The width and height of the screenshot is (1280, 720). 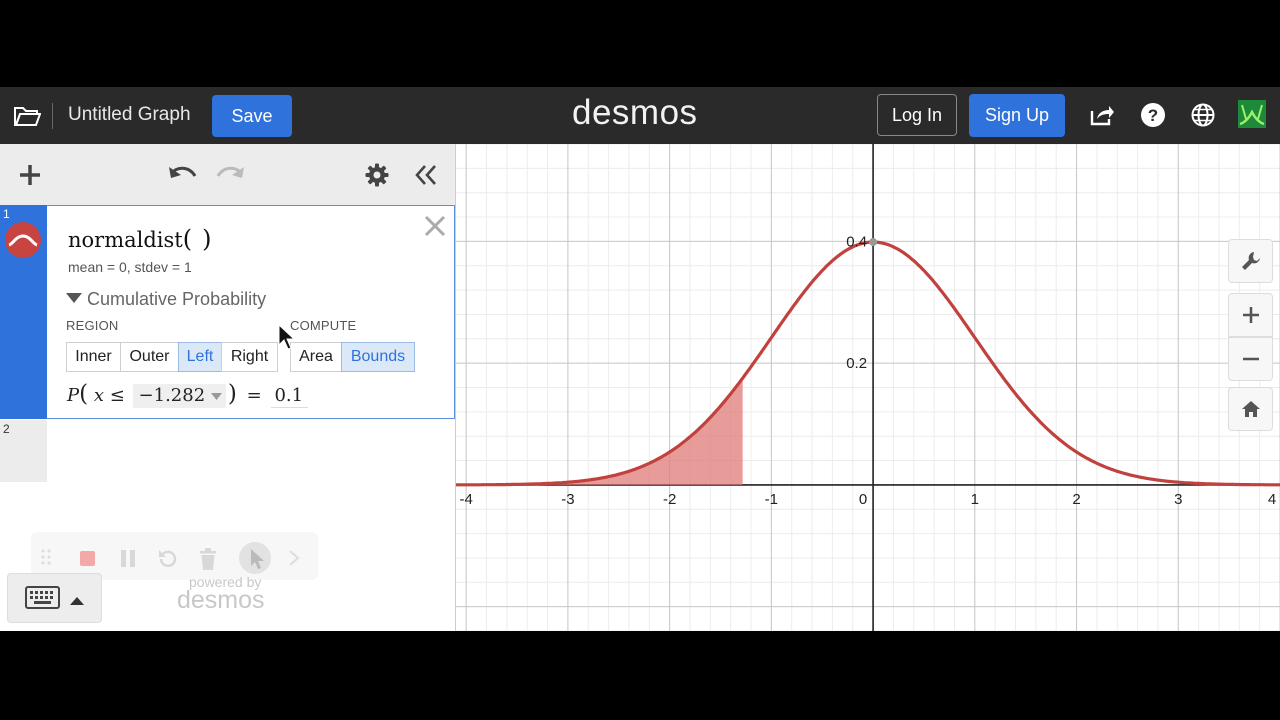 I want to click on home-icon, so click(x=1250, y=409).